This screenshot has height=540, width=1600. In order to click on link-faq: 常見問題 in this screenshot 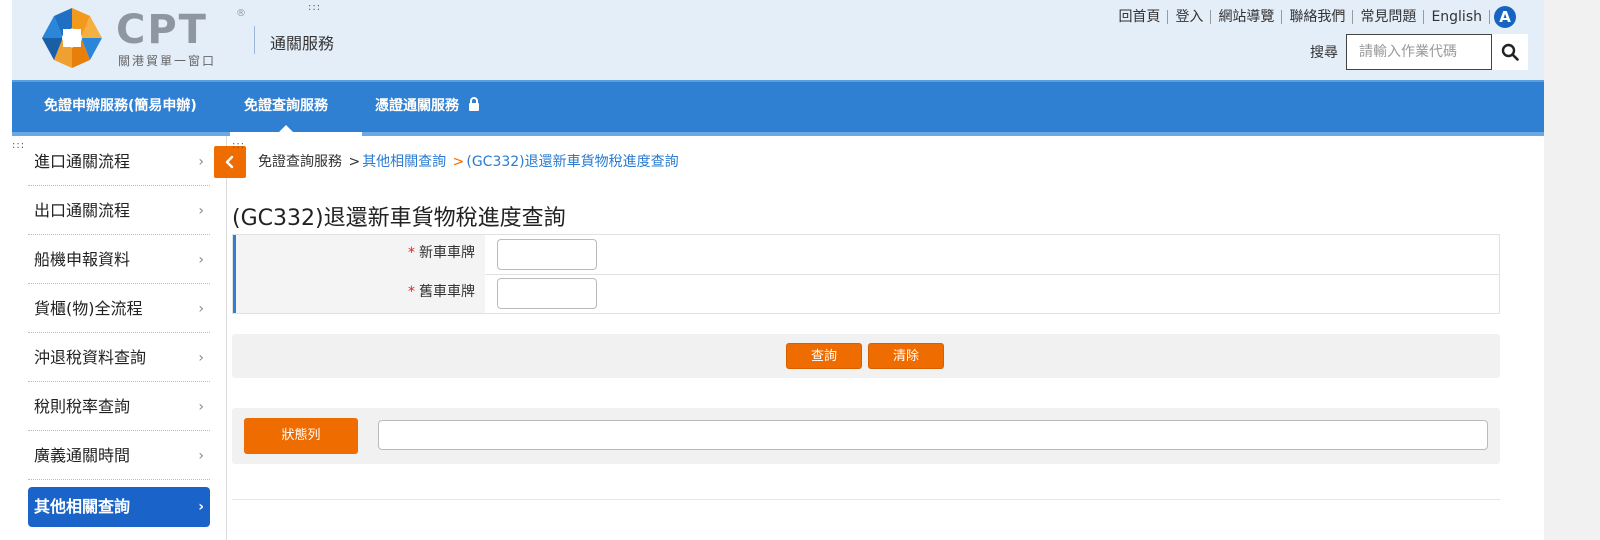, I will do `click(1389, 17)`.